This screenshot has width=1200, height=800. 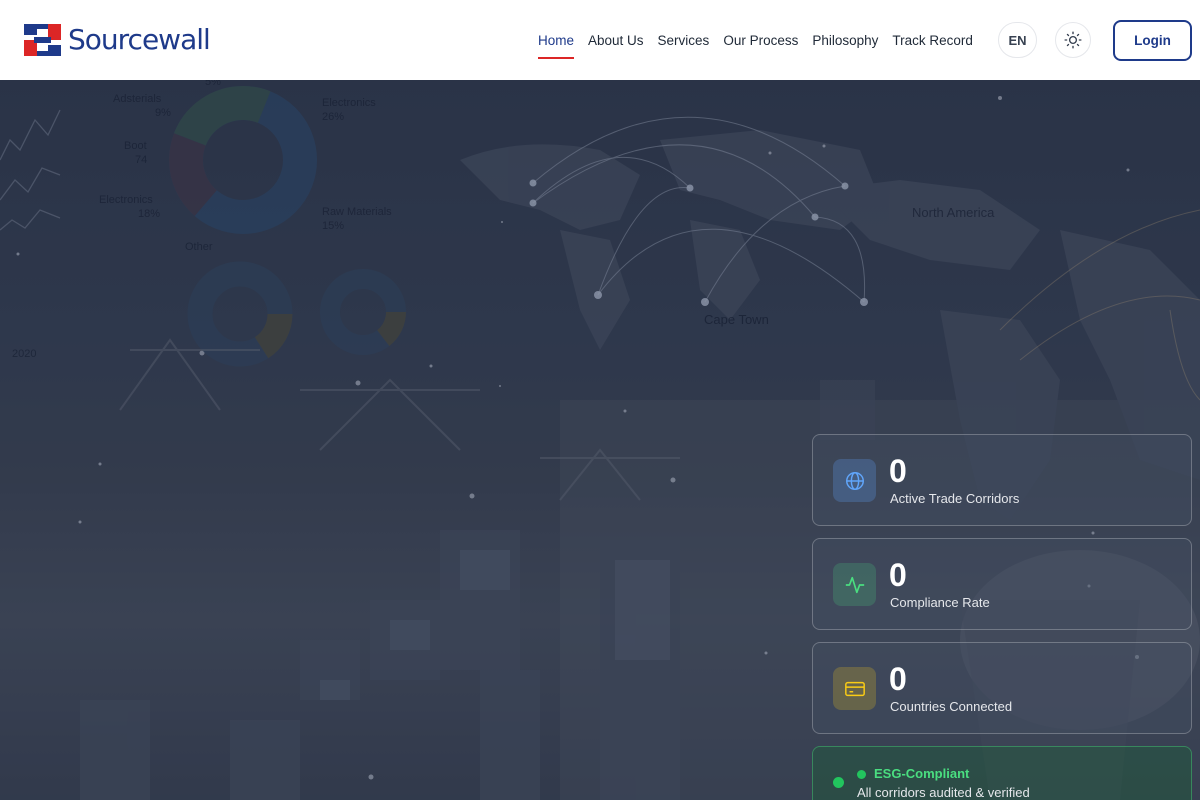 I want to click on credit-card-icon, so click(x=854, y=688).